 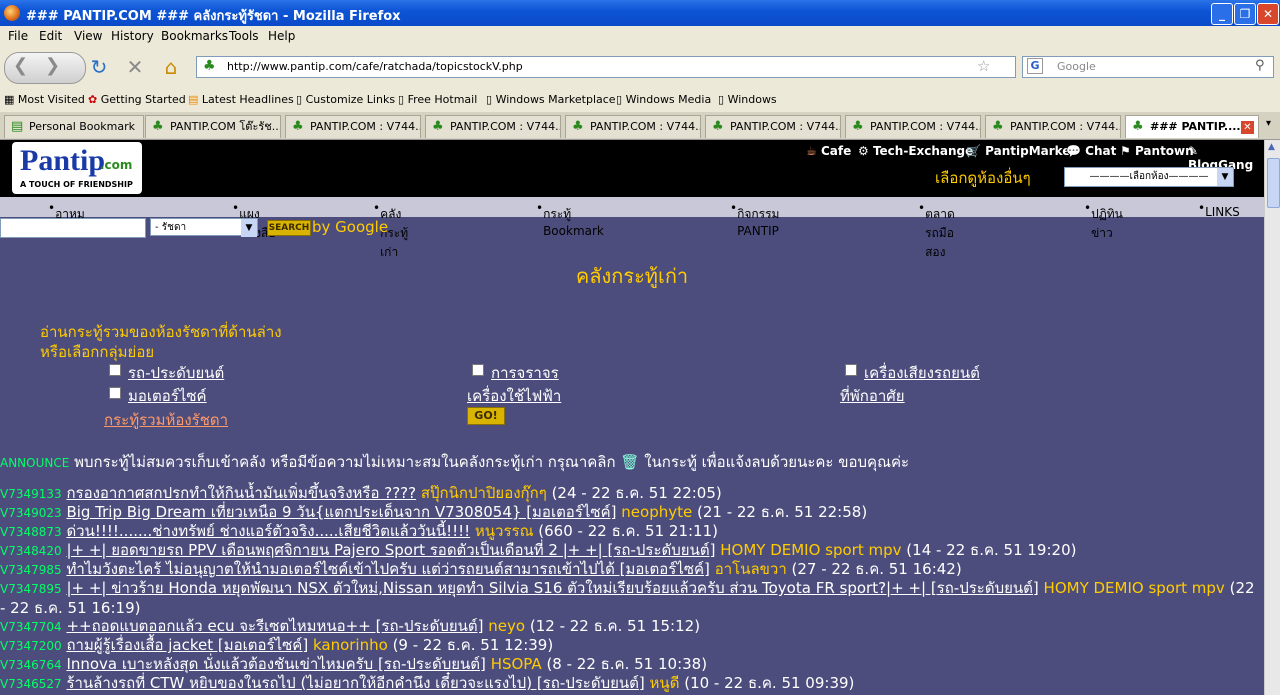 What do you see at coordinates (52, 65) in the screenshot?
I see `forward-icon: ❯` at bounding box center [52, 65].